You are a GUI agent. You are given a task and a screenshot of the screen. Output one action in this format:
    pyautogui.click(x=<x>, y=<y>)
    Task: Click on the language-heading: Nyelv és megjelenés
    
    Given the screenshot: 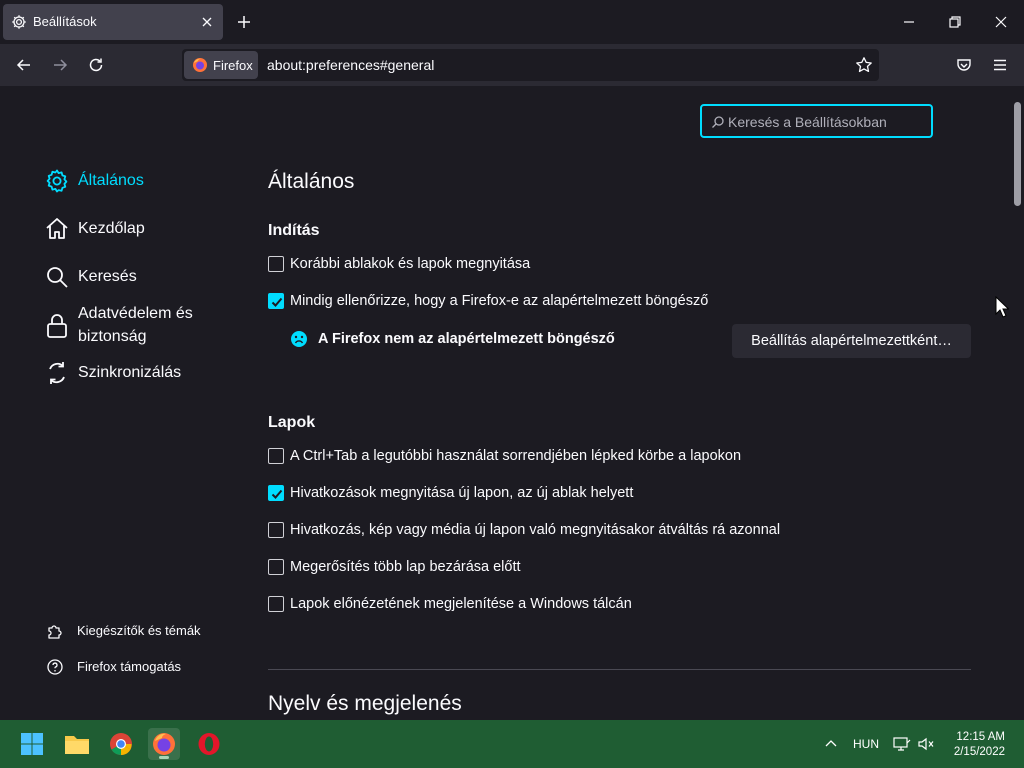 What is the action you would take?
    pyautogui.click(x=365, y=703)
    